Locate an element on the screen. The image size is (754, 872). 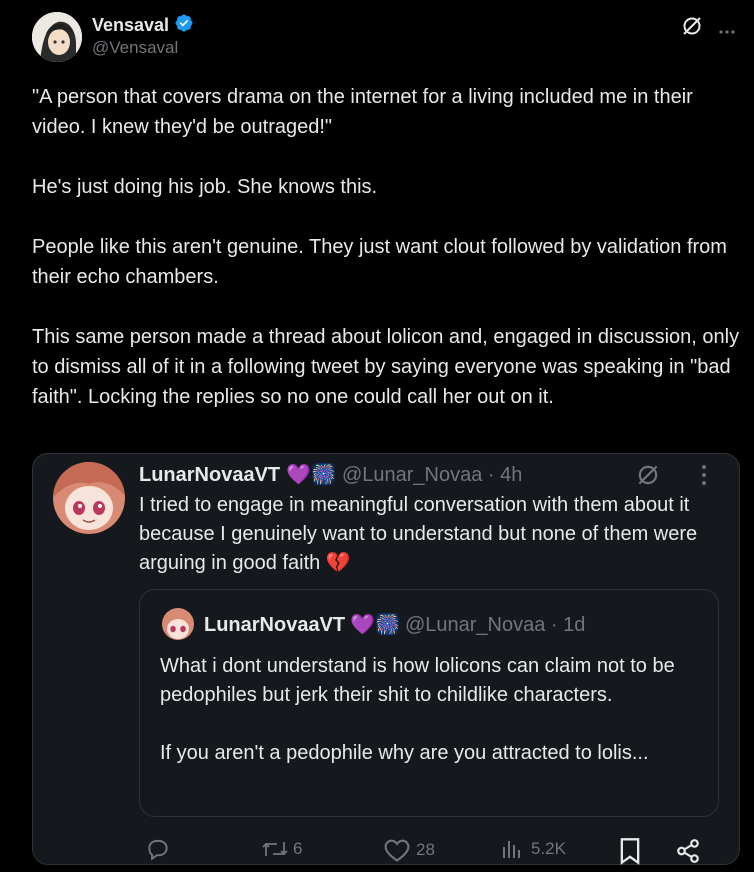
views-count: 5.2K is located at coordinates (548, 848).